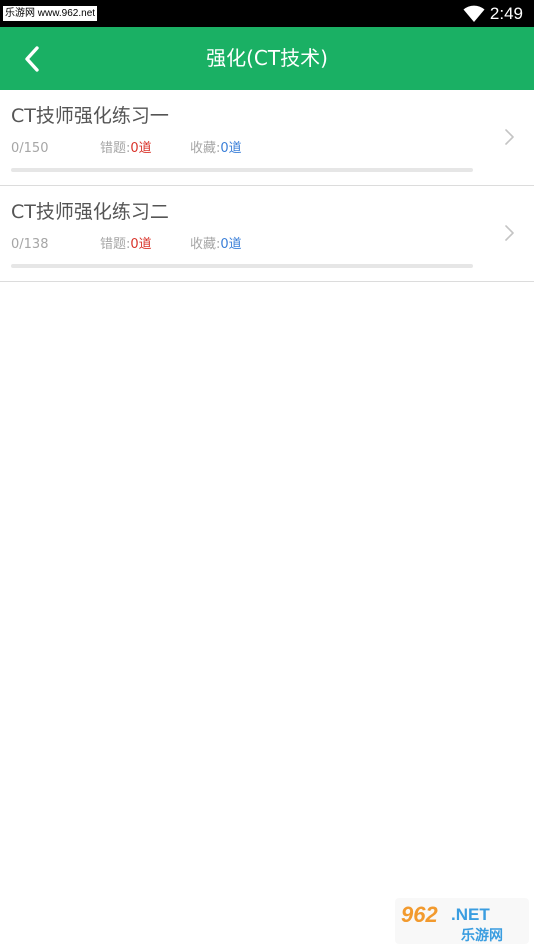  What do you see at coordinates (482, 935) in the screenshot?
I see `svg-text: 乐游网` at bounding box center [482, 935].